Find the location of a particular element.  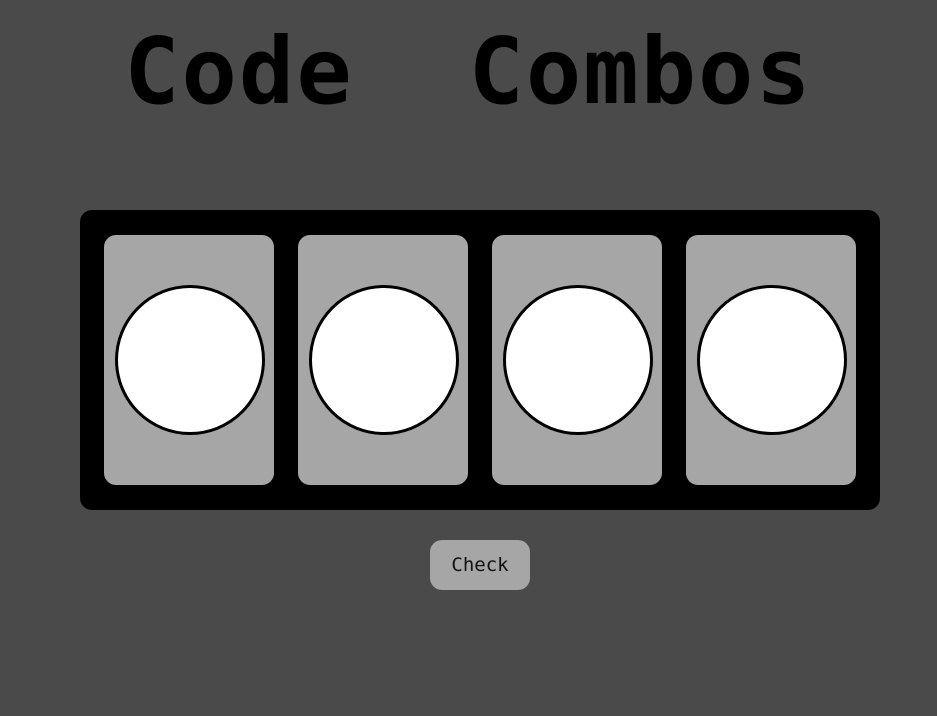

game-title: Code Combos is located at coordinates (468, 71).